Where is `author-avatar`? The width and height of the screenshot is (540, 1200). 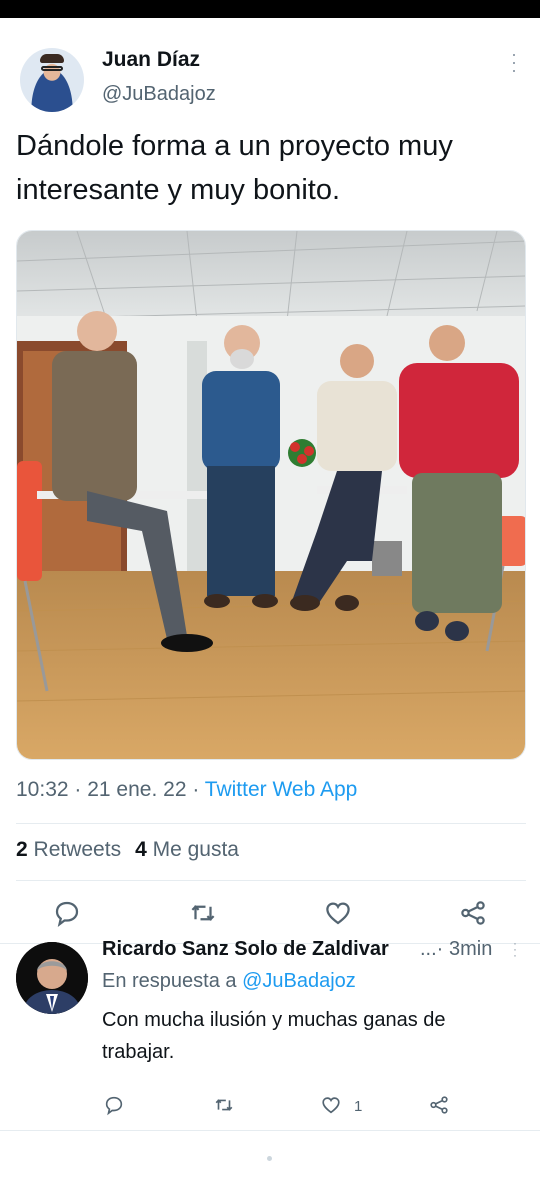 author-avatar is located at coordinates (52, 80).